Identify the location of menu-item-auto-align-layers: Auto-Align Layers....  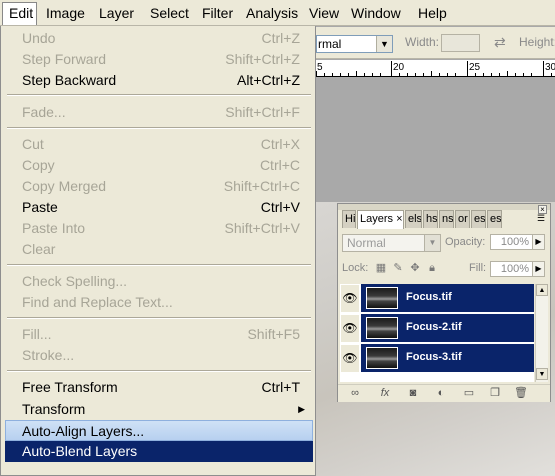
(159, 430).